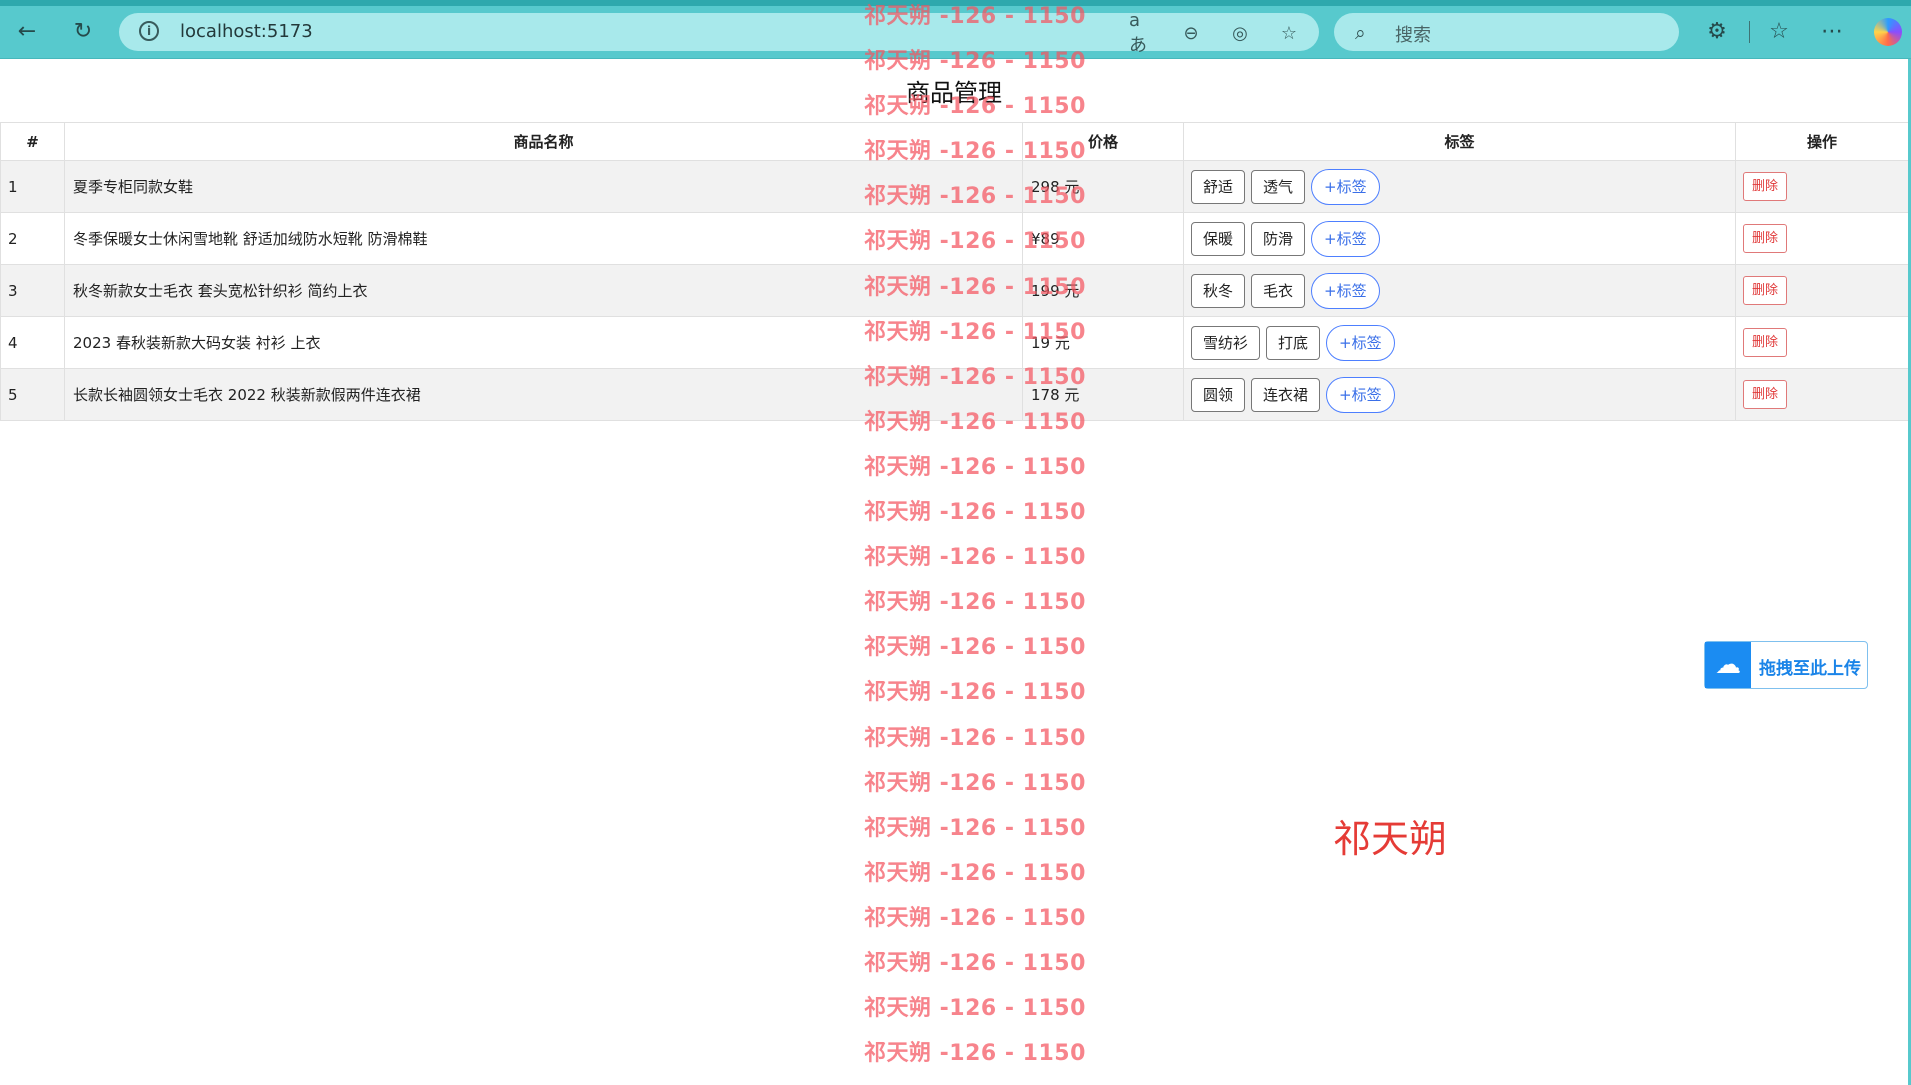 The width and height of the screenshot is (1911, 1085). I want to click on edge-icon: ◎, so click(1240, 33).